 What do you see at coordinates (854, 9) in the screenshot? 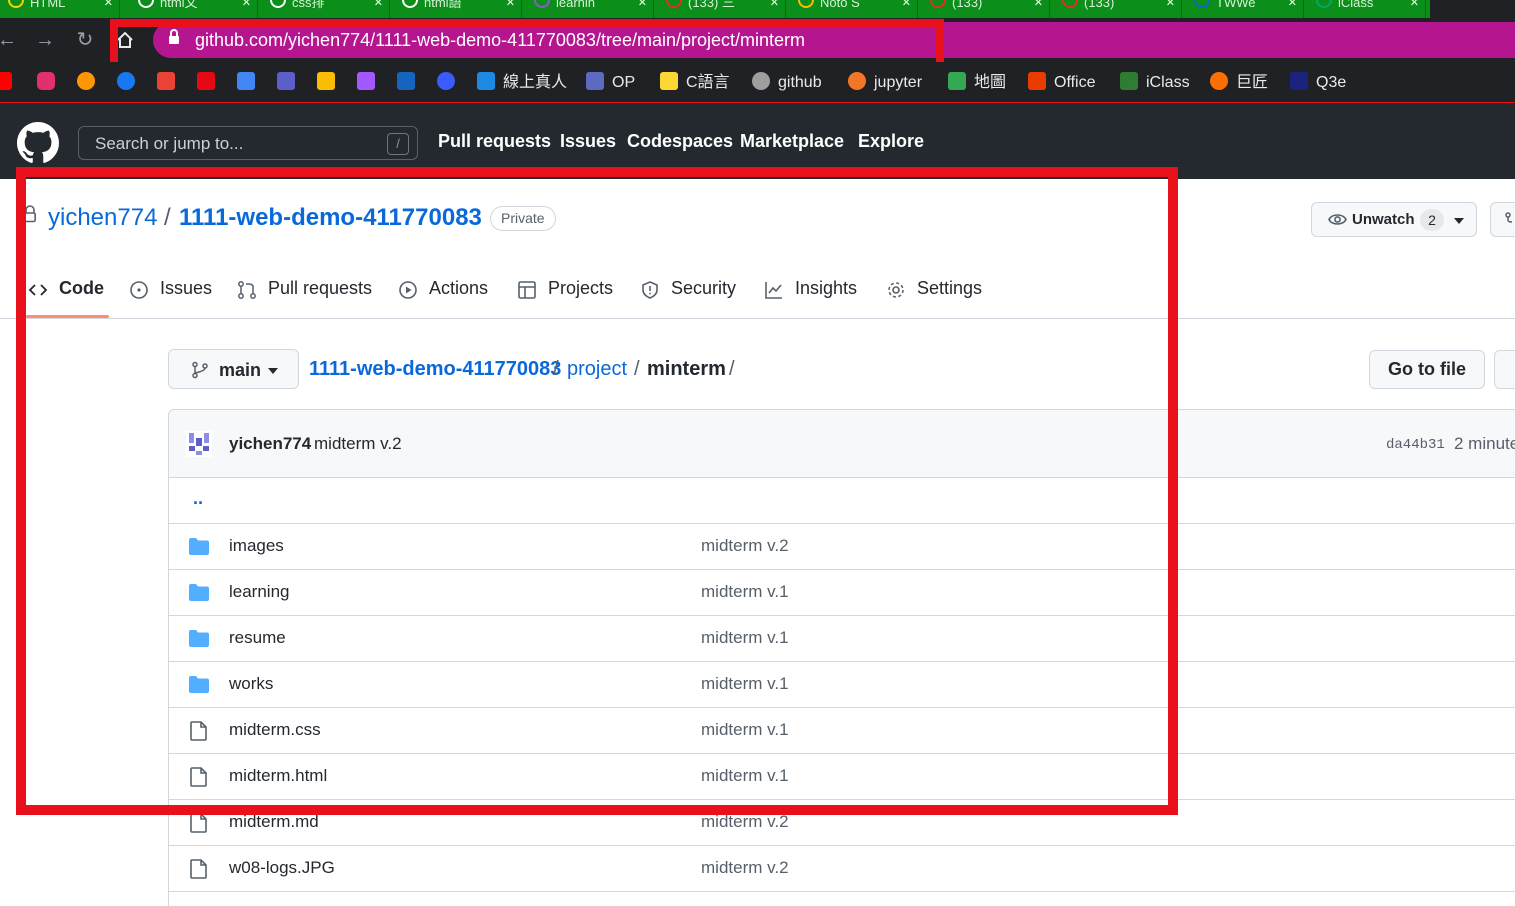
I see `browser-tab: Noto S ✕` at bounding box center [854, 9].